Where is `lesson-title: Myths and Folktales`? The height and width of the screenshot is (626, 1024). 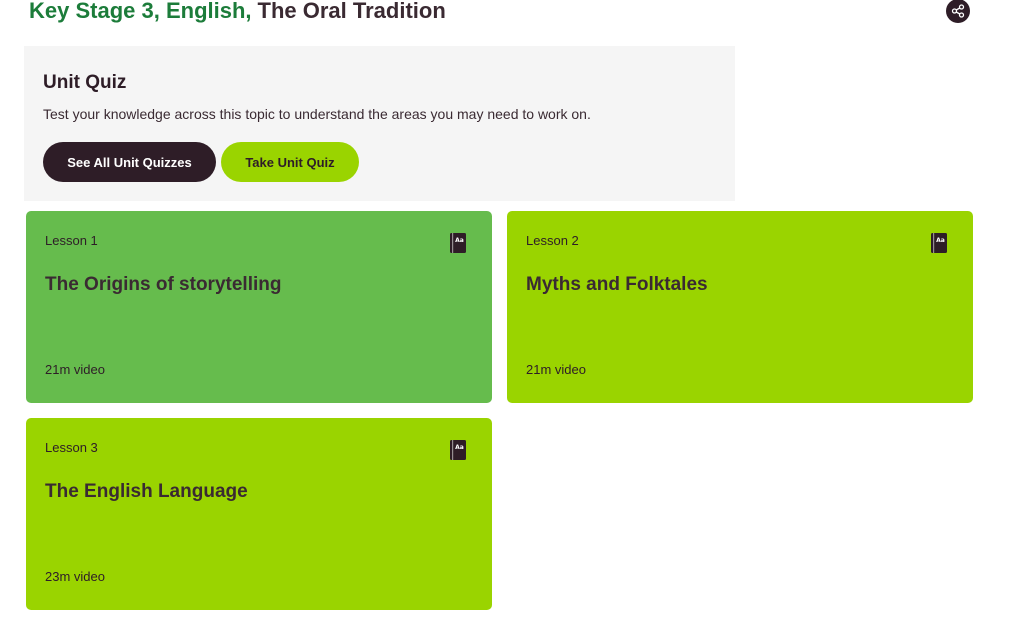 lesson-title: Myths and Folktales is located at coordinates (617, 284).